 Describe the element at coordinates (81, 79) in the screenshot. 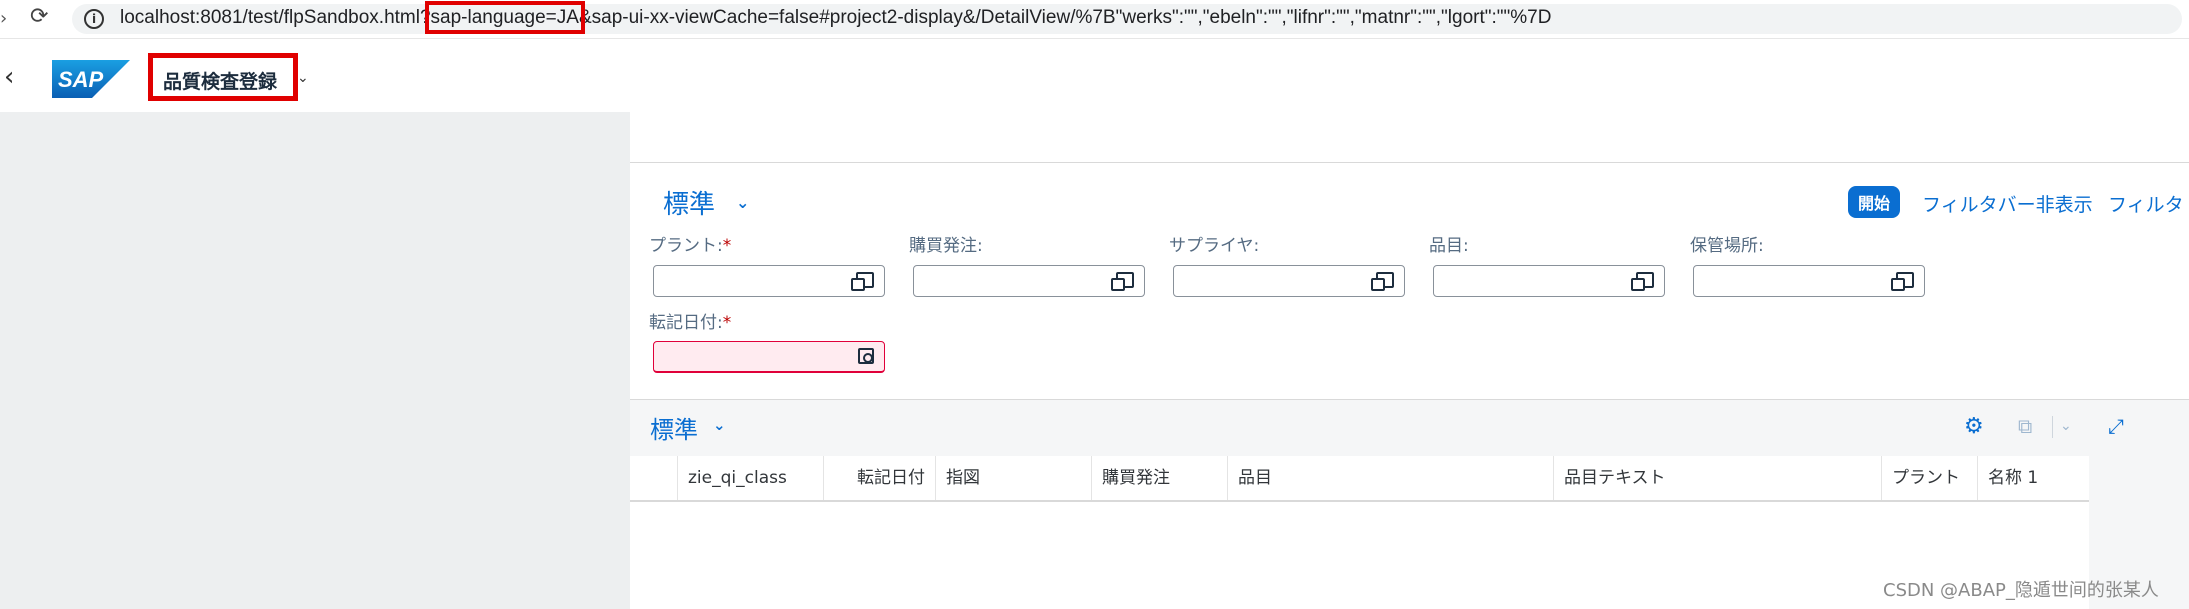

I see `sap-logo-text: SAP` at that location.